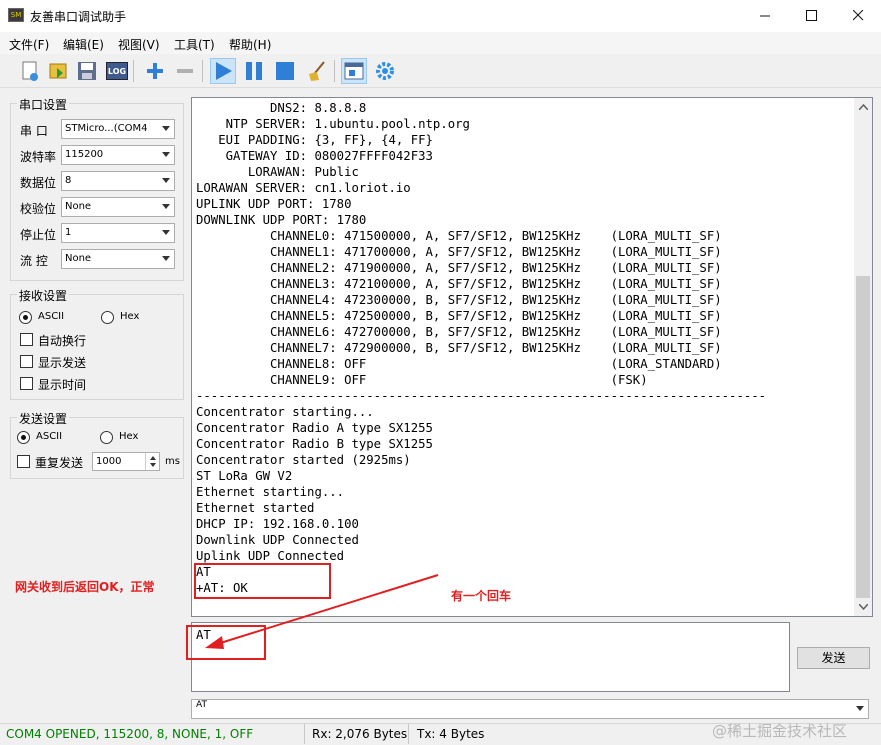 Image resolution: width=881 pixels, height=745 pixels. What do you see at coordinates (85, 587) in the screenshot?
I see `annotation-left-note: 网关收到后返回OK，正常` at bounding box center [85, 587].